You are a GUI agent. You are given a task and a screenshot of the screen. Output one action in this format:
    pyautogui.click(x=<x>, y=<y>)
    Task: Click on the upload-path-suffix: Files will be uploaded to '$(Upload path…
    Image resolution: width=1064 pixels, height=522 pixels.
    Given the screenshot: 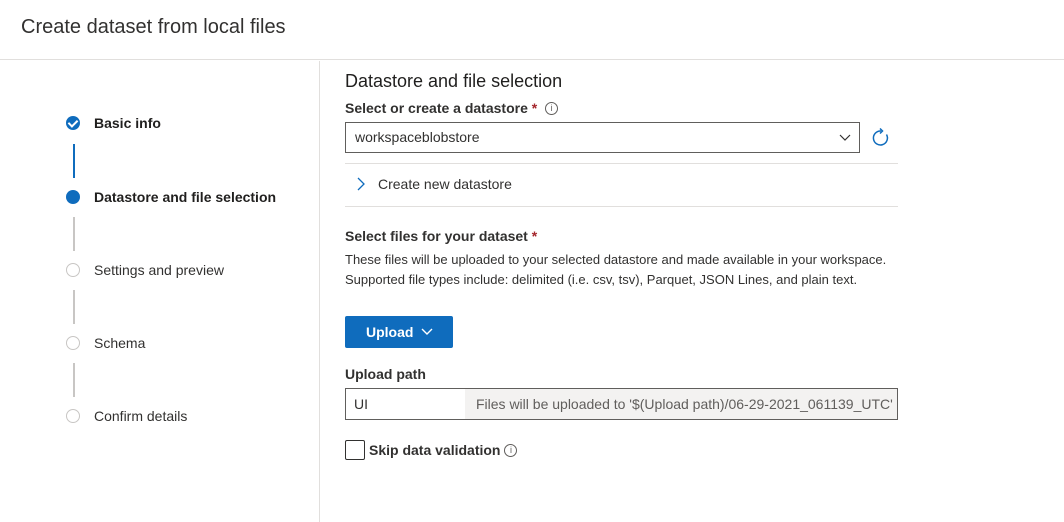 What is the action you would take?
    pyautogui.click(x=681, y=404)
    